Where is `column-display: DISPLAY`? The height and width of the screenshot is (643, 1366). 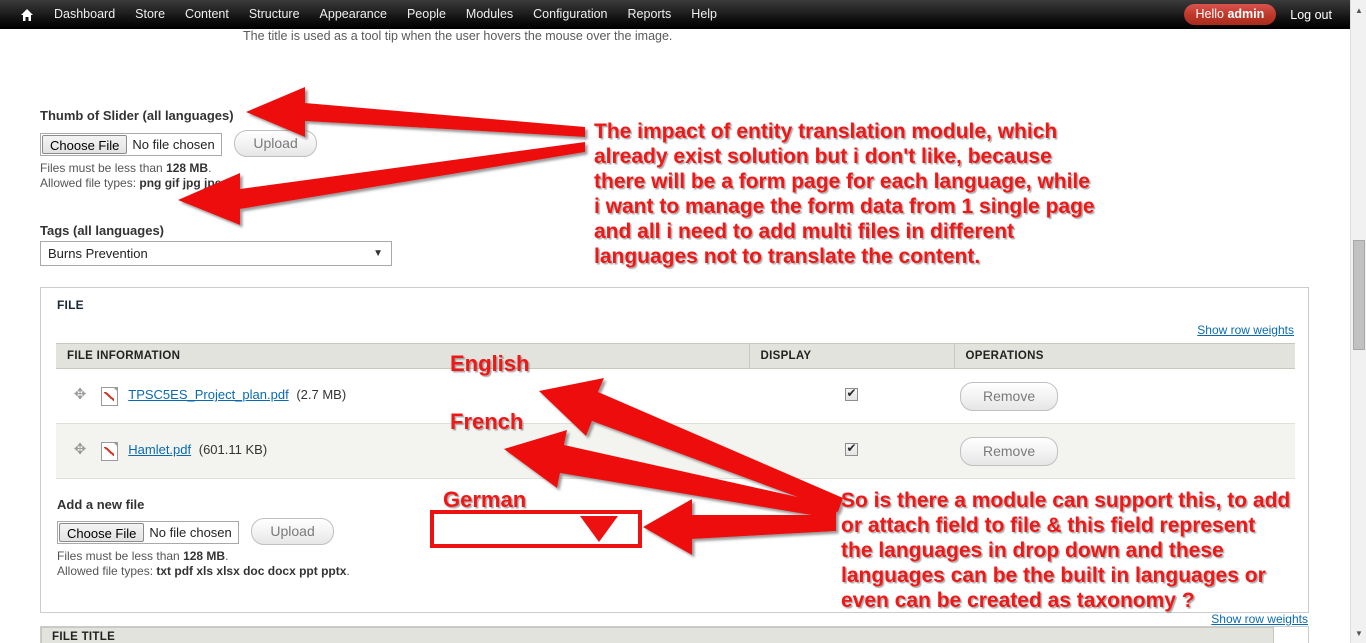
column-display: DISPLAY is located at coordinates (851, 356).